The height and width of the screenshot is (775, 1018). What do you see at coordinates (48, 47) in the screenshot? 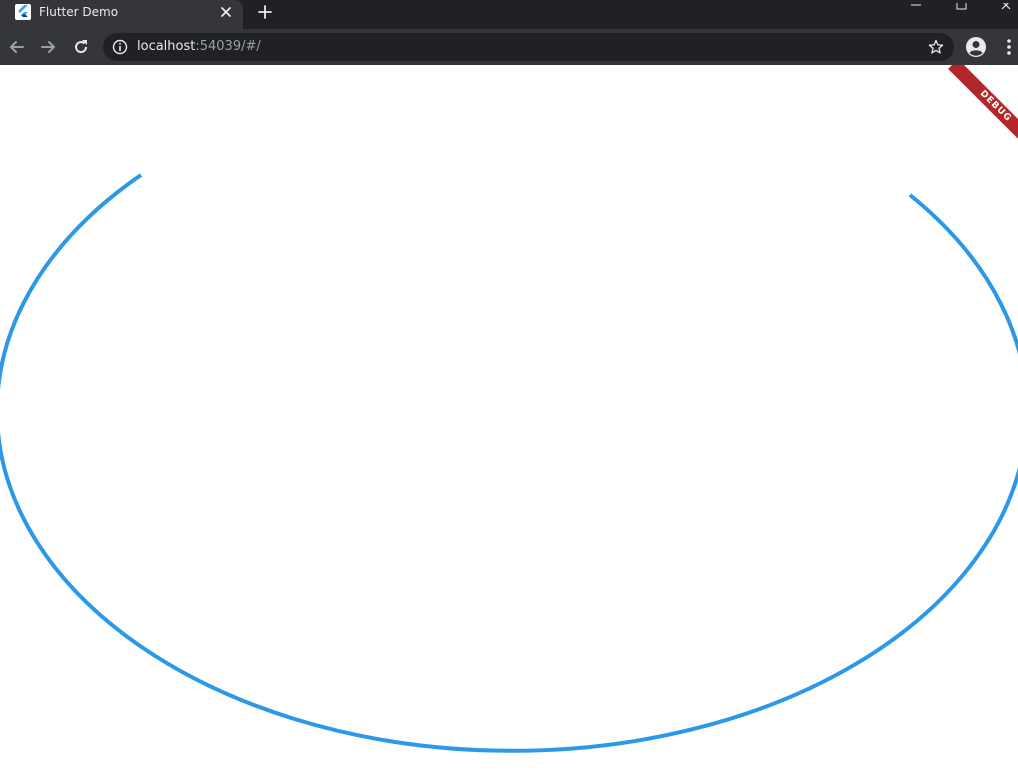
I see `forward-icon` at bounding box center [48, 47].